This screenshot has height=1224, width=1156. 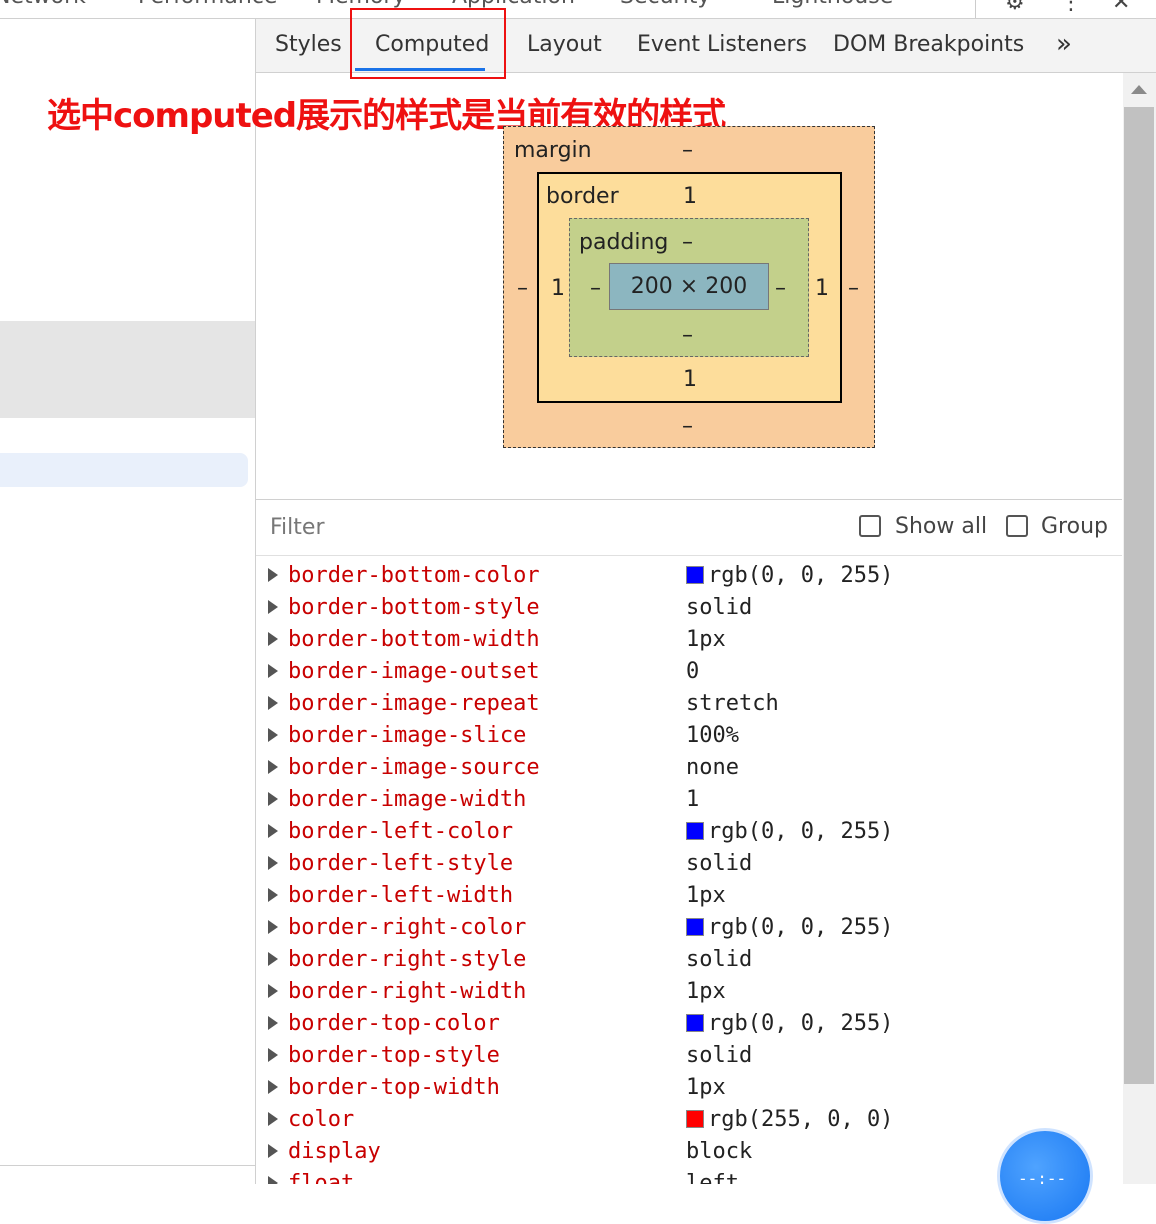 I want to click on property-row: border-bottom-width 1px, so click(x=689, y=641).